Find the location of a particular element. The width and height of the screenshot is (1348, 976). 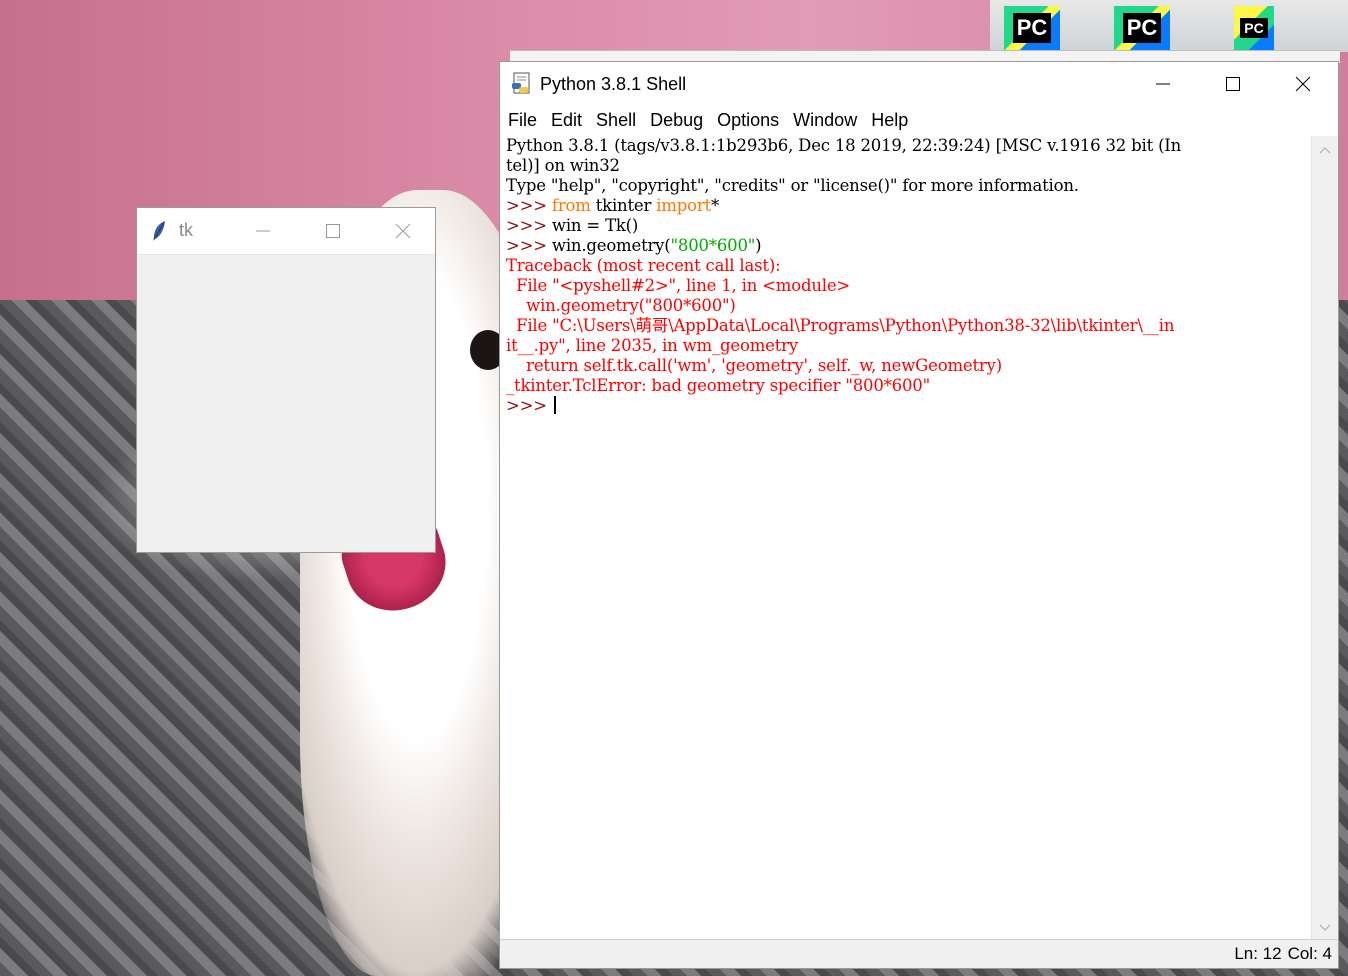

shell-line: win.geometry("800*600") is located at coordinates (621, 306).